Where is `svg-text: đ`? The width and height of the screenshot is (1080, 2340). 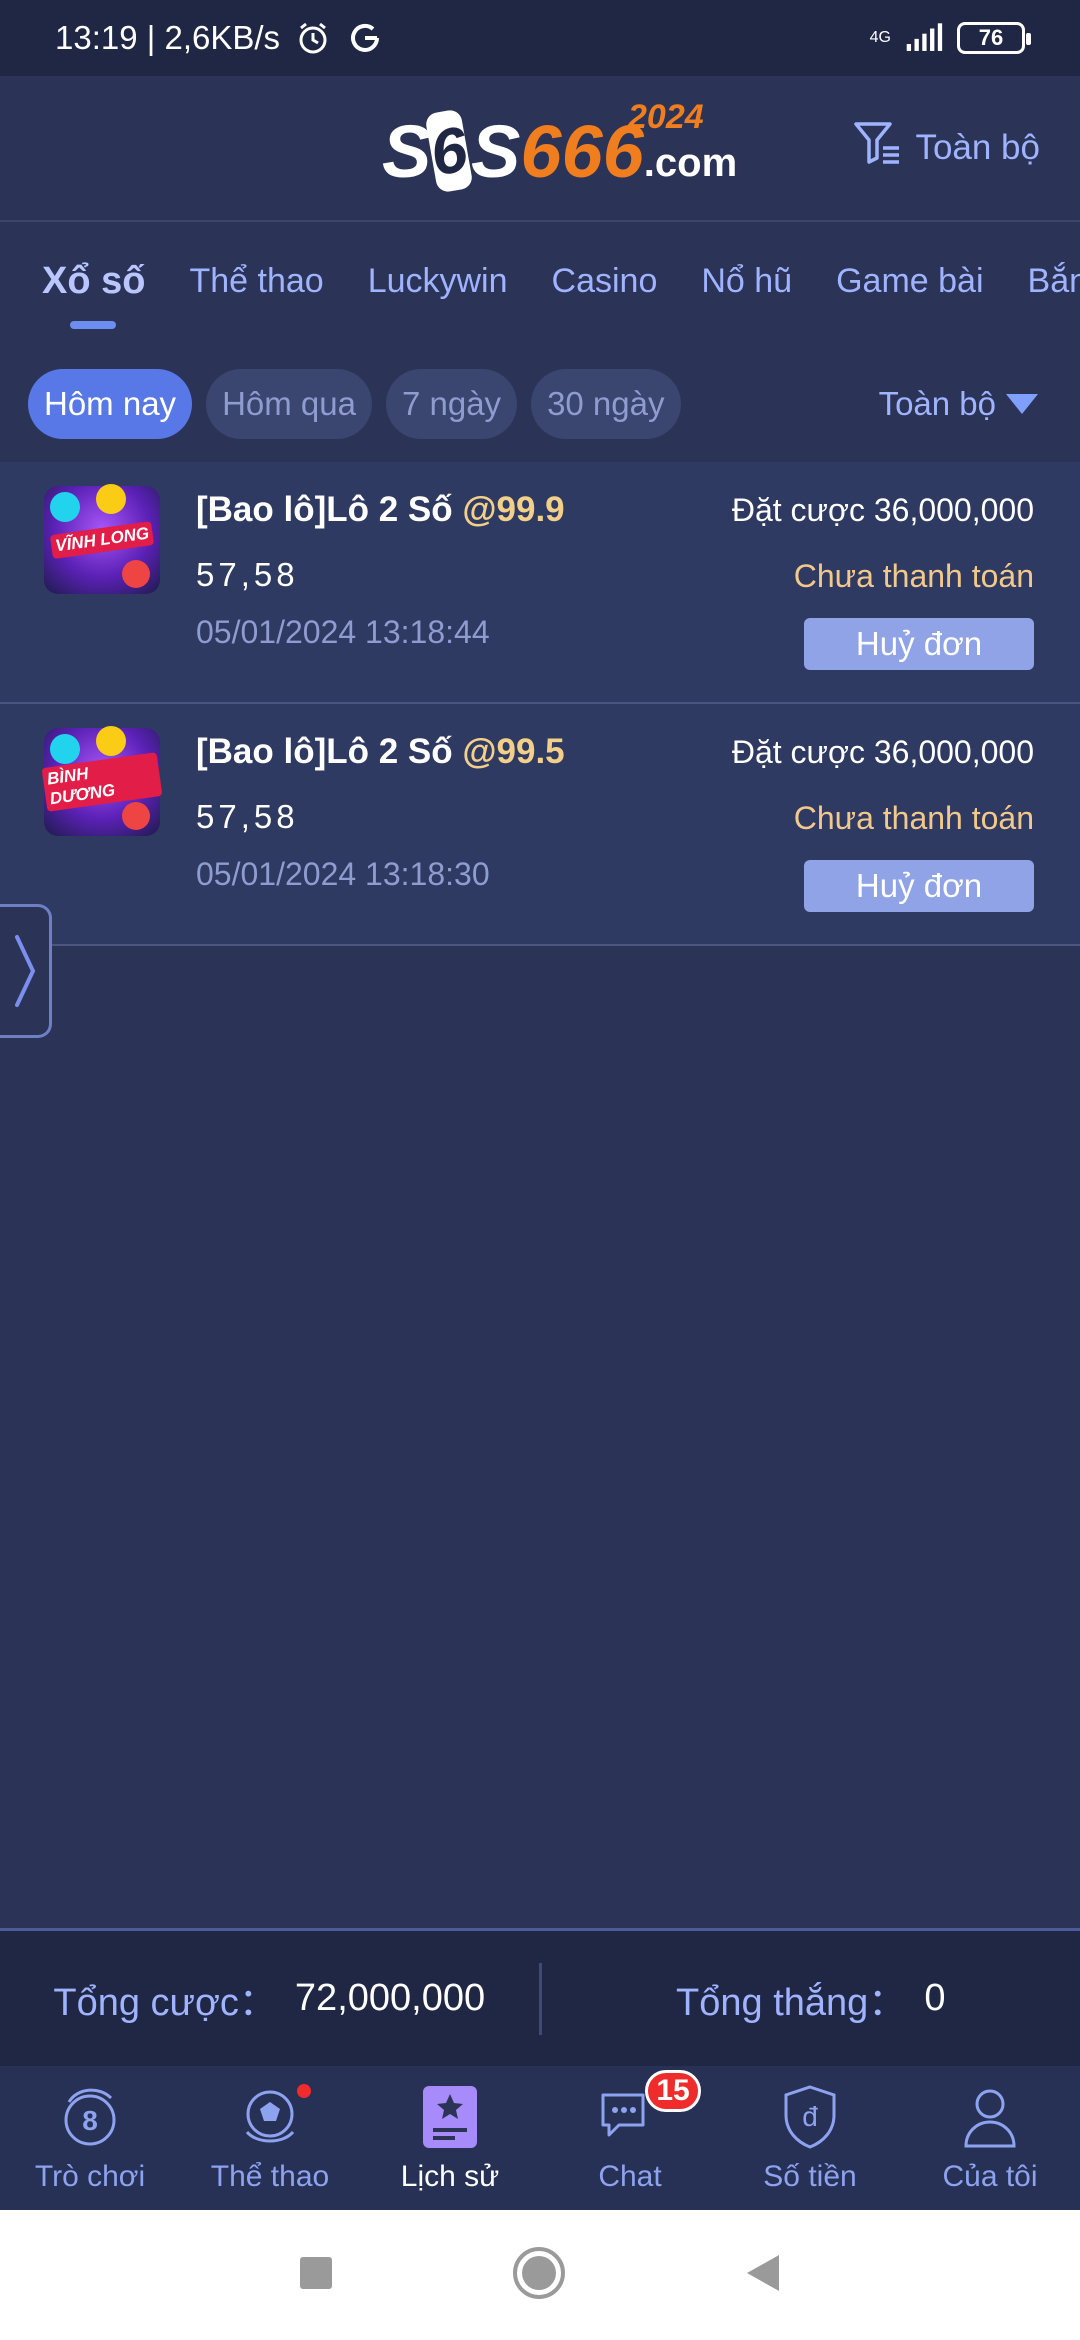 svg-text: đ is located at coordinates (810, 2116).